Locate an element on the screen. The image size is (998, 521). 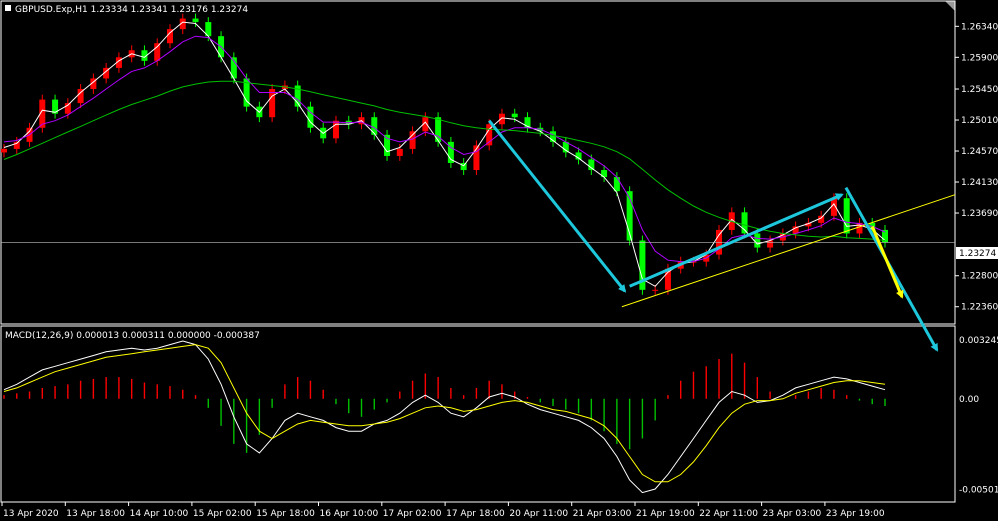
up-arrow is located at coordinates (736, 240).